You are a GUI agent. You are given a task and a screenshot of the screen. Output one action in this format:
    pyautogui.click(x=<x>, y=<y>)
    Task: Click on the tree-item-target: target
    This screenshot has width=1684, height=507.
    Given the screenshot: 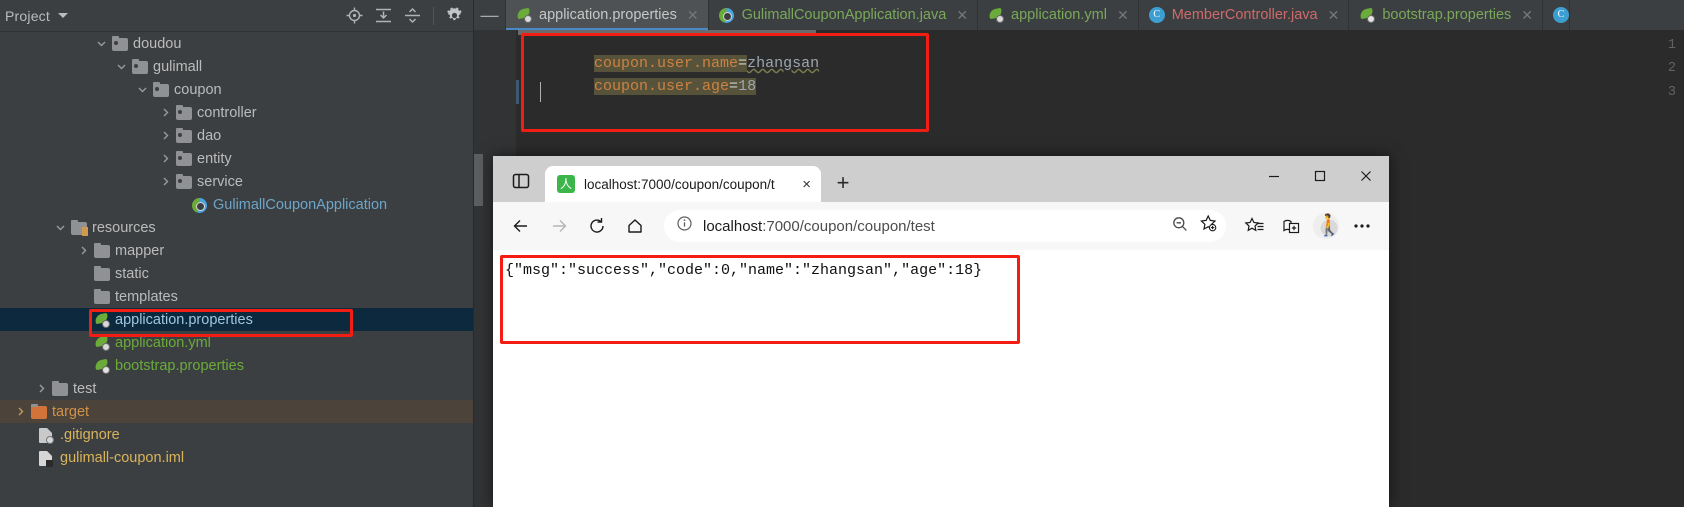 What is the action you would take?
    pyautogui.click(x=236, y=411)
    